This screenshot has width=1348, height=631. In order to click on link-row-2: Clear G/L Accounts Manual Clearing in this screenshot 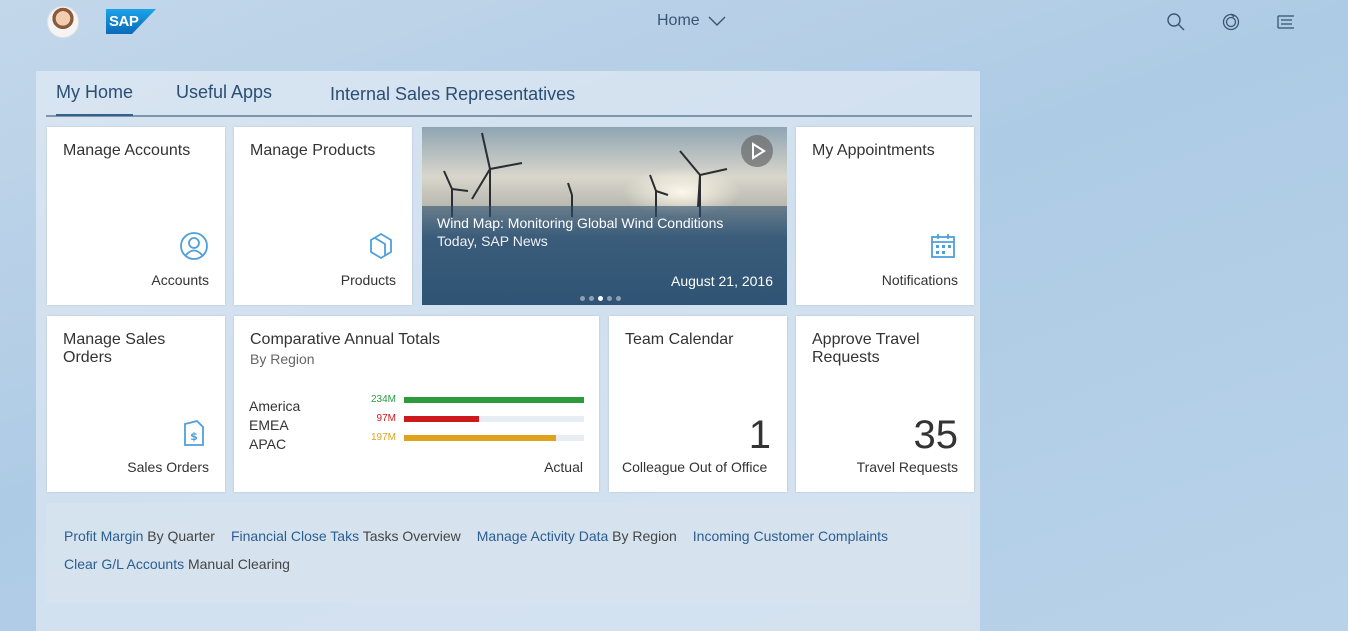, I will do `click(185, 564)`.